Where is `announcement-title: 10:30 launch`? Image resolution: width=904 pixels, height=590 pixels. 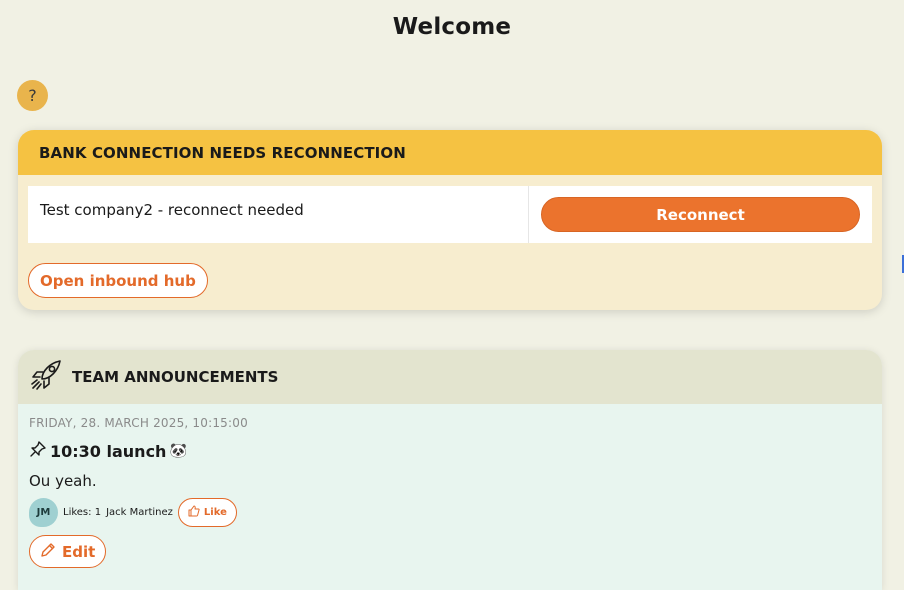 announcement-title: 10:30 launch is located at coordinates (108, 451).